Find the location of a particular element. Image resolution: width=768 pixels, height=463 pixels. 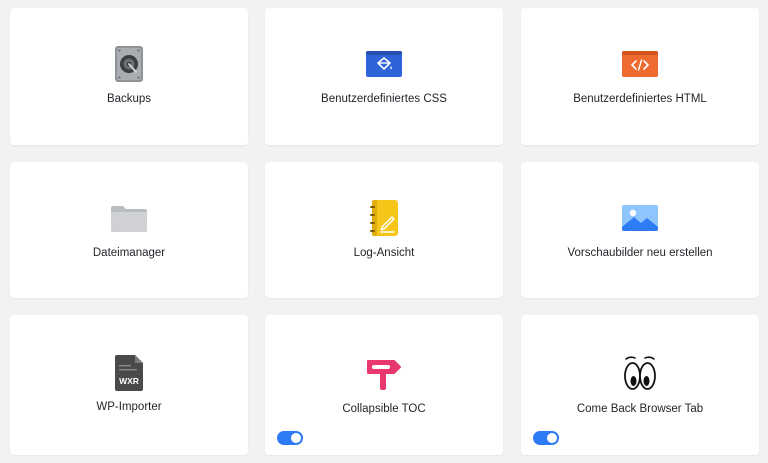

notebook-icon is located at coordinates (384, 218).